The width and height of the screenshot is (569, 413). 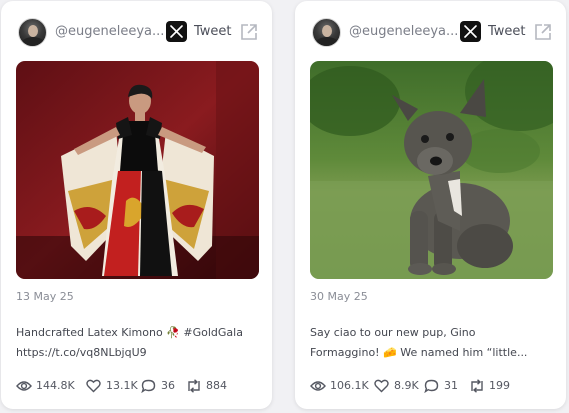 I want to click on replies-count: 36, so click(x=168, y=385).